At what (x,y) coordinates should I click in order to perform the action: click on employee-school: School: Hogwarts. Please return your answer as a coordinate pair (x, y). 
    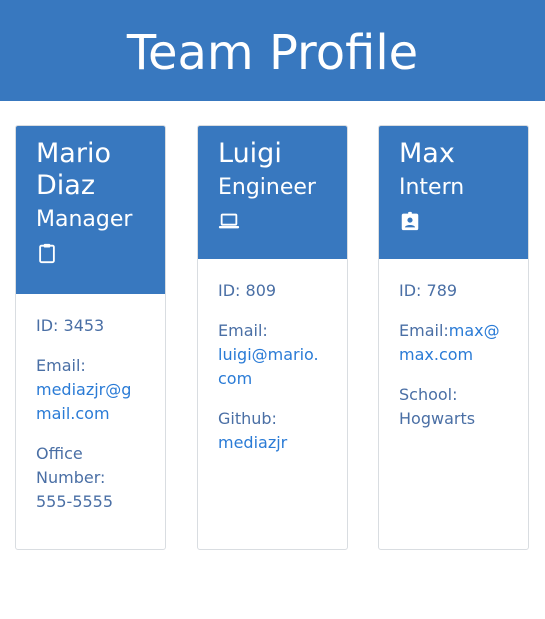
    Looking at the image, I should click on (437, 406).